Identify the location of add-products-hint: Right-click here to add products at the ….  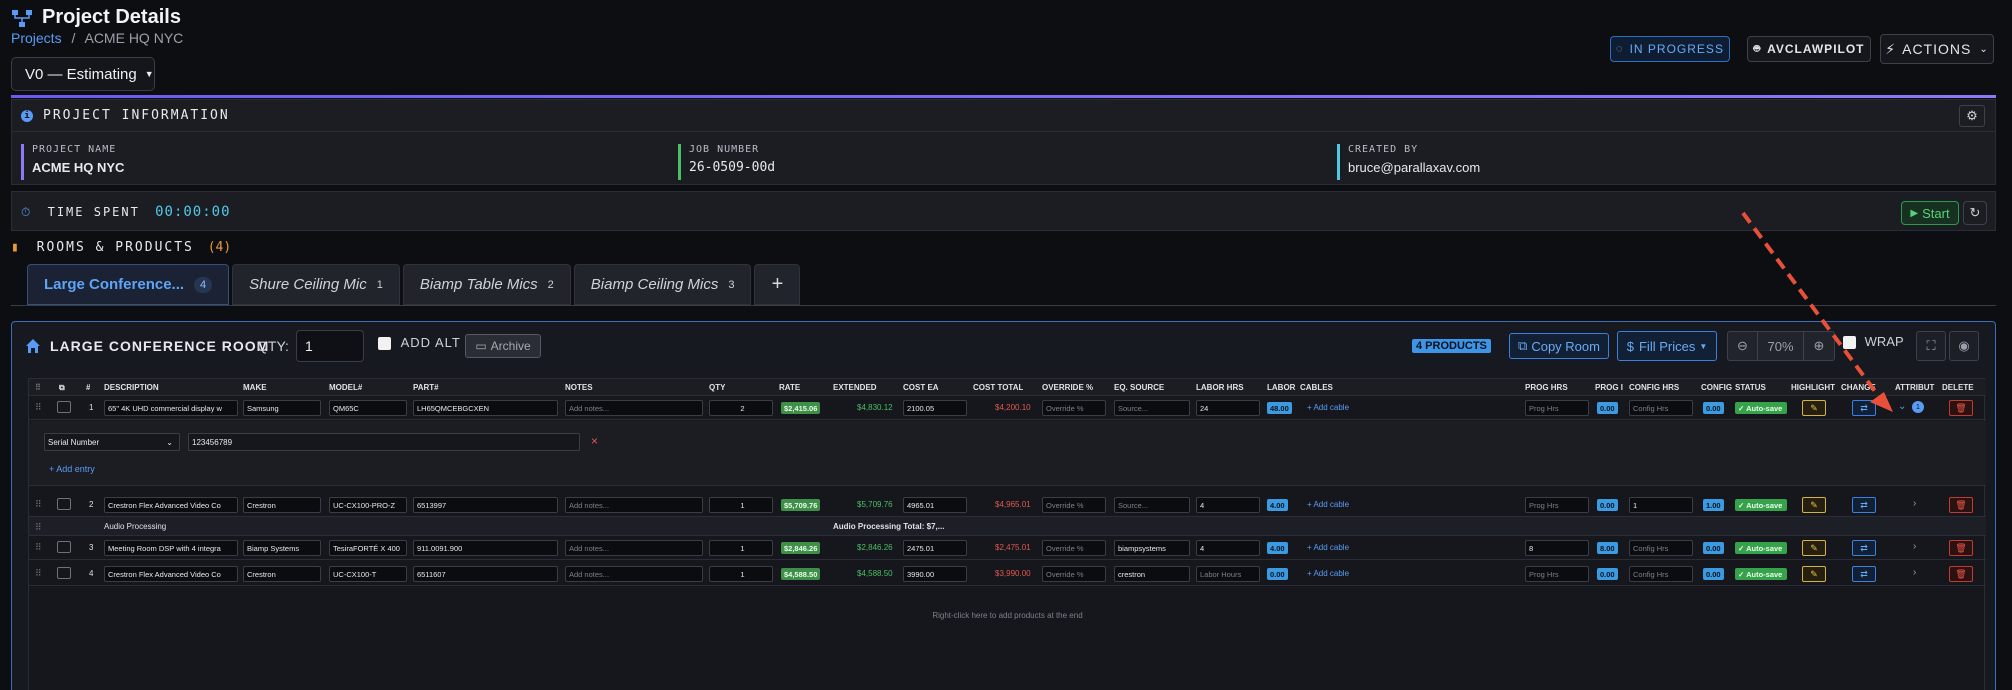
(1007, 615).